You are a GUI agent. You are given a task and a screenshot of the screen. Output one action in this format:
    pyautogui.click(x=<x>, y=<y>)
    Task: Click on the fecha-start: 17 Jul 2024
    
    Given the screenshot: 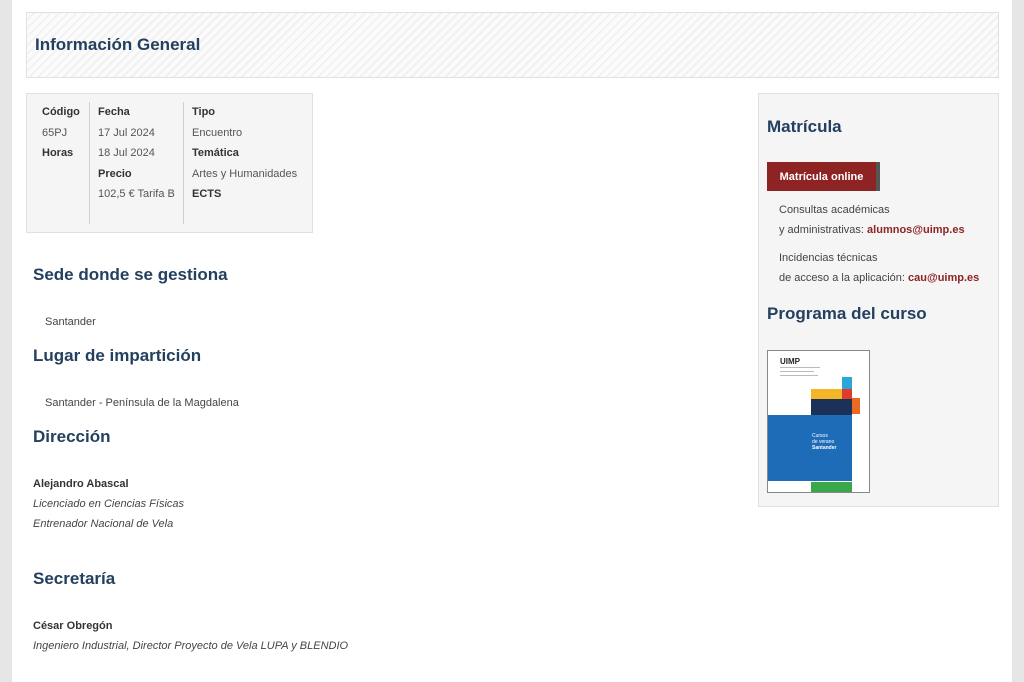 What is the action you would take?
    pyautogui.click(x=126, y=132)
    